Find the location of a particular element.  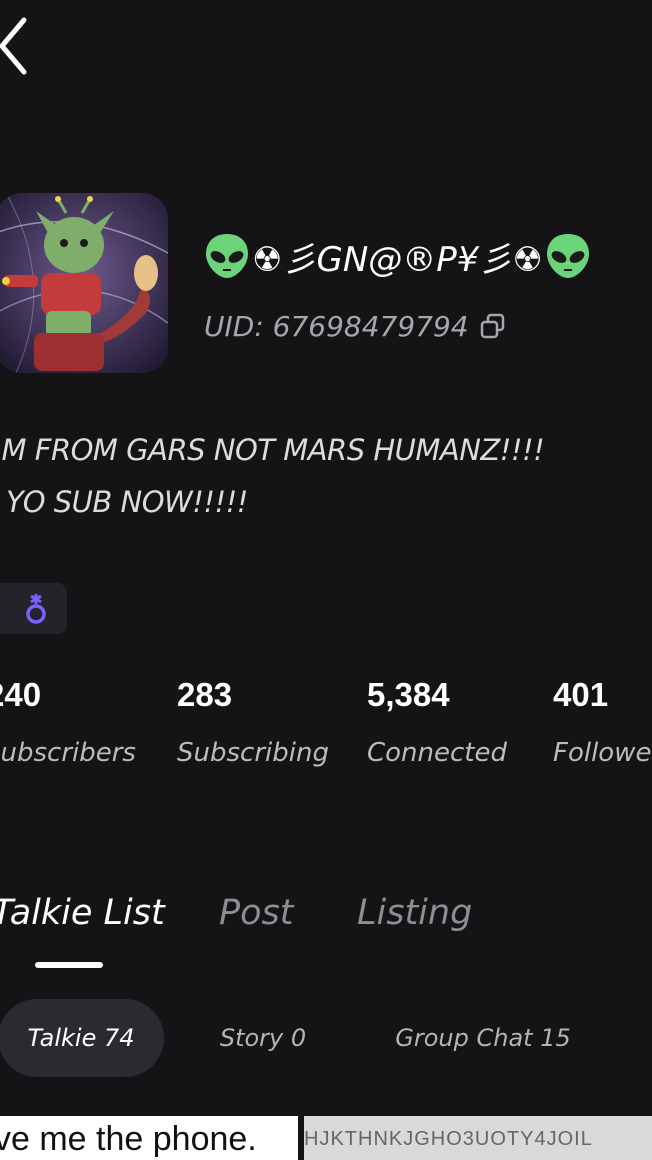

stat-subscribing-count: 283 is located at coordinates (204, 695).